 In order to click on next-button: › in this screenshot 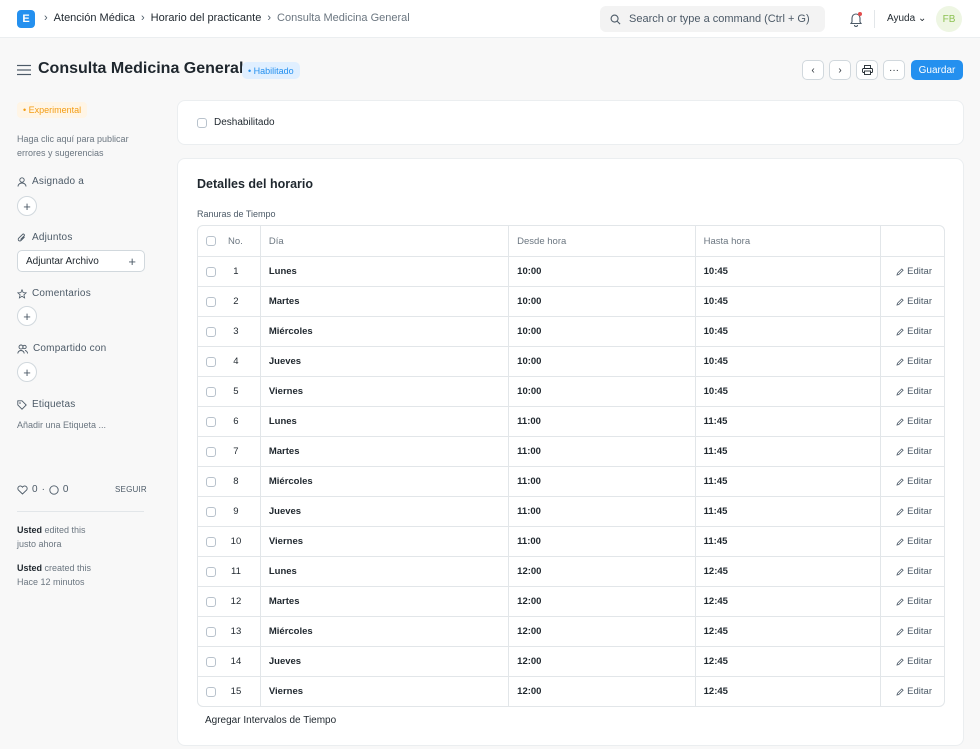, I will do `click(840, 70)`.